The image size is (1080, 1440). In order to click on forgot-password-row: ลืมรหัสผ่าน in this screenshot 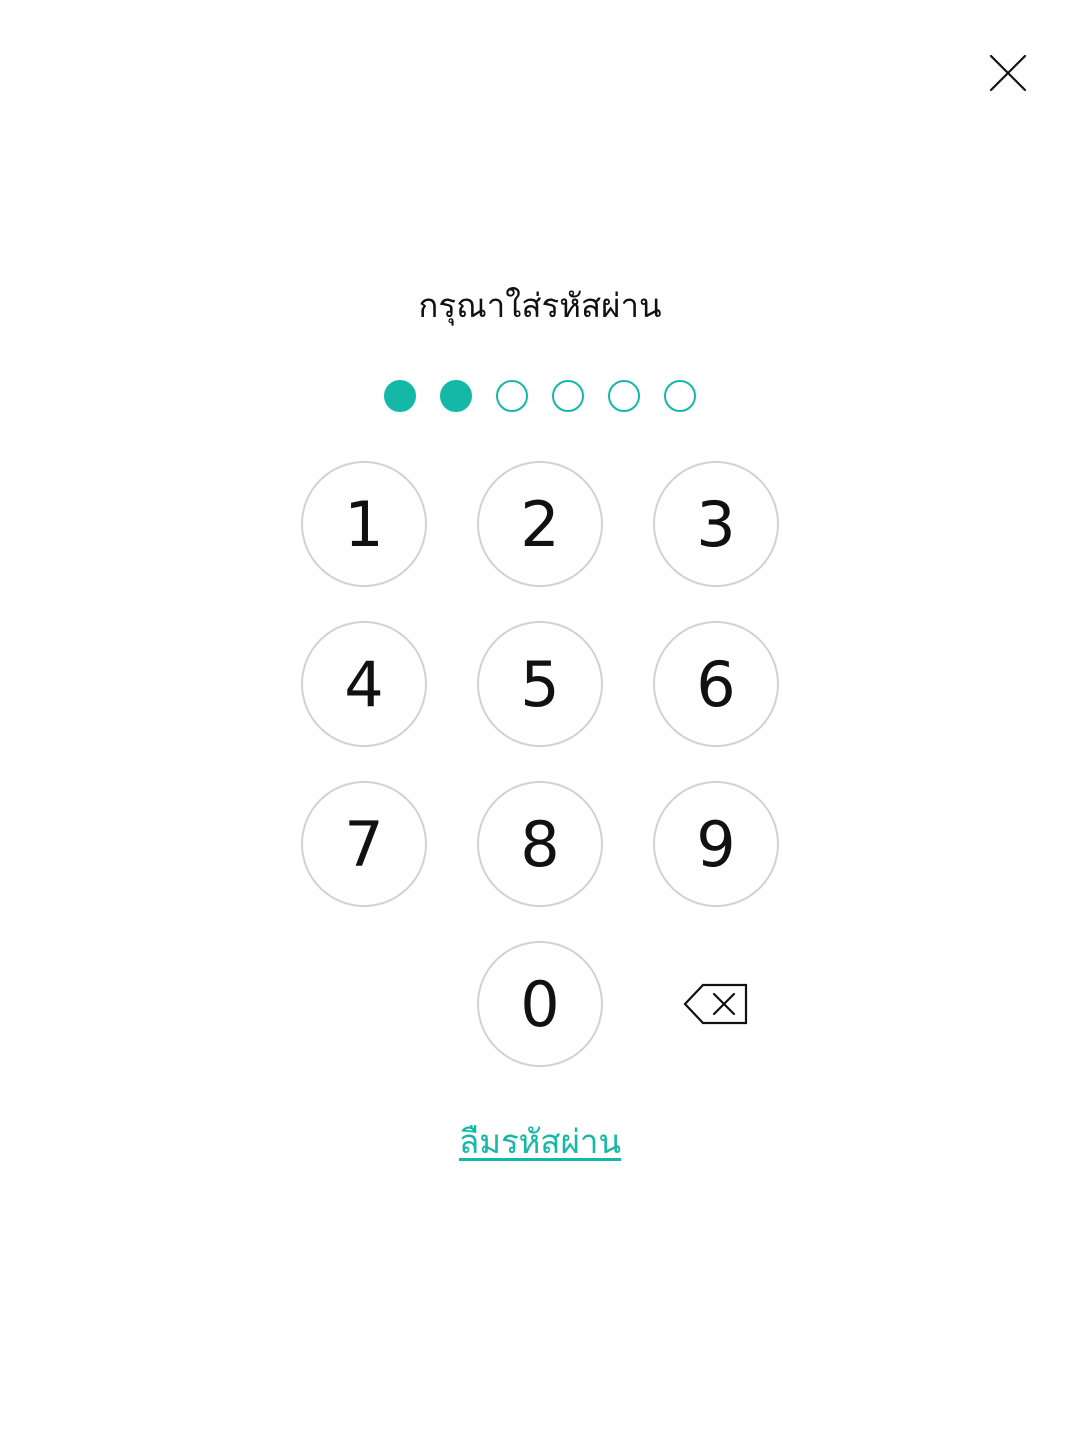, I will do `click(540, 1142)`.